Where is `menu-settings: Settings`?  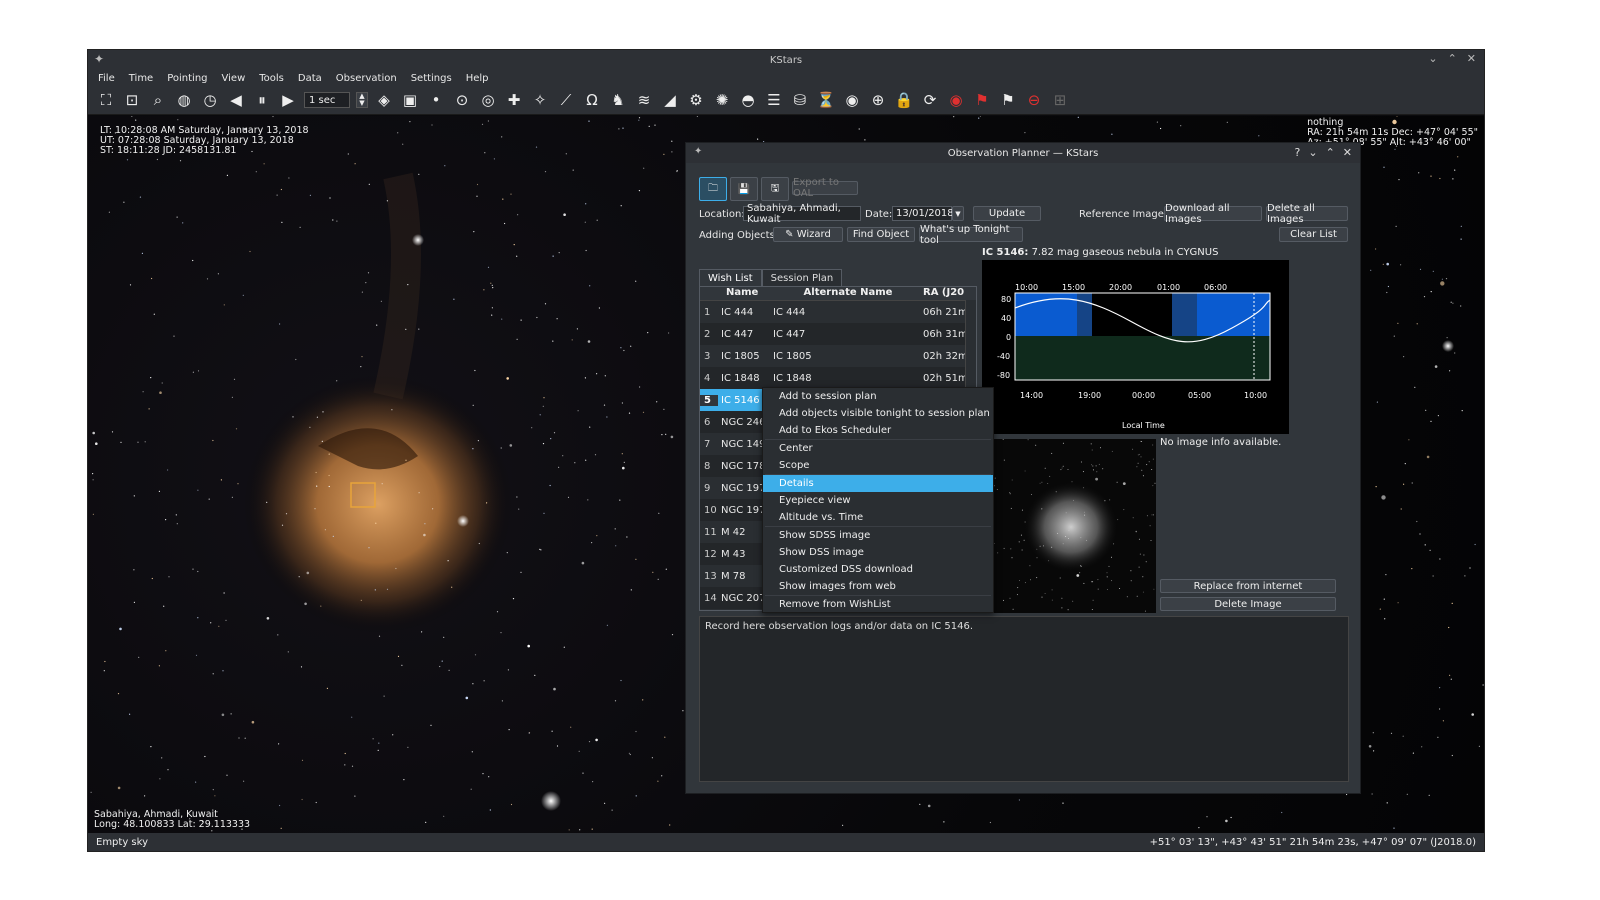
menu-settings: Settings is located at coordinates (431, 78).